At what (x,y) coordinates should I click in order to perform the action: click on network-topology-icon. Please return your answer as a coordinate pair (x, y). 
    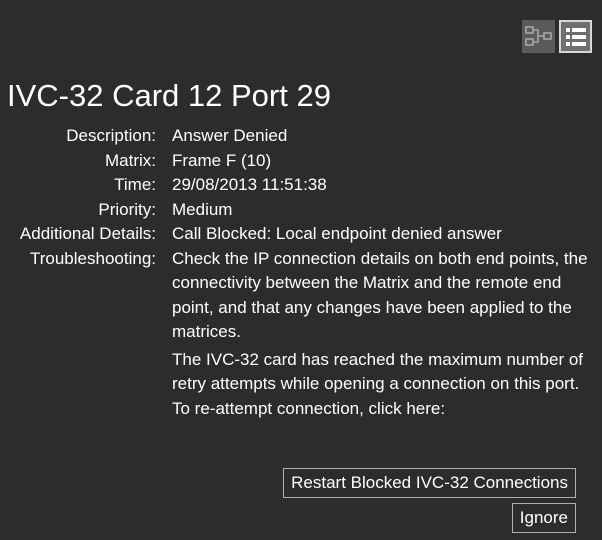
    Looking at the image, I should click on (538, 36).